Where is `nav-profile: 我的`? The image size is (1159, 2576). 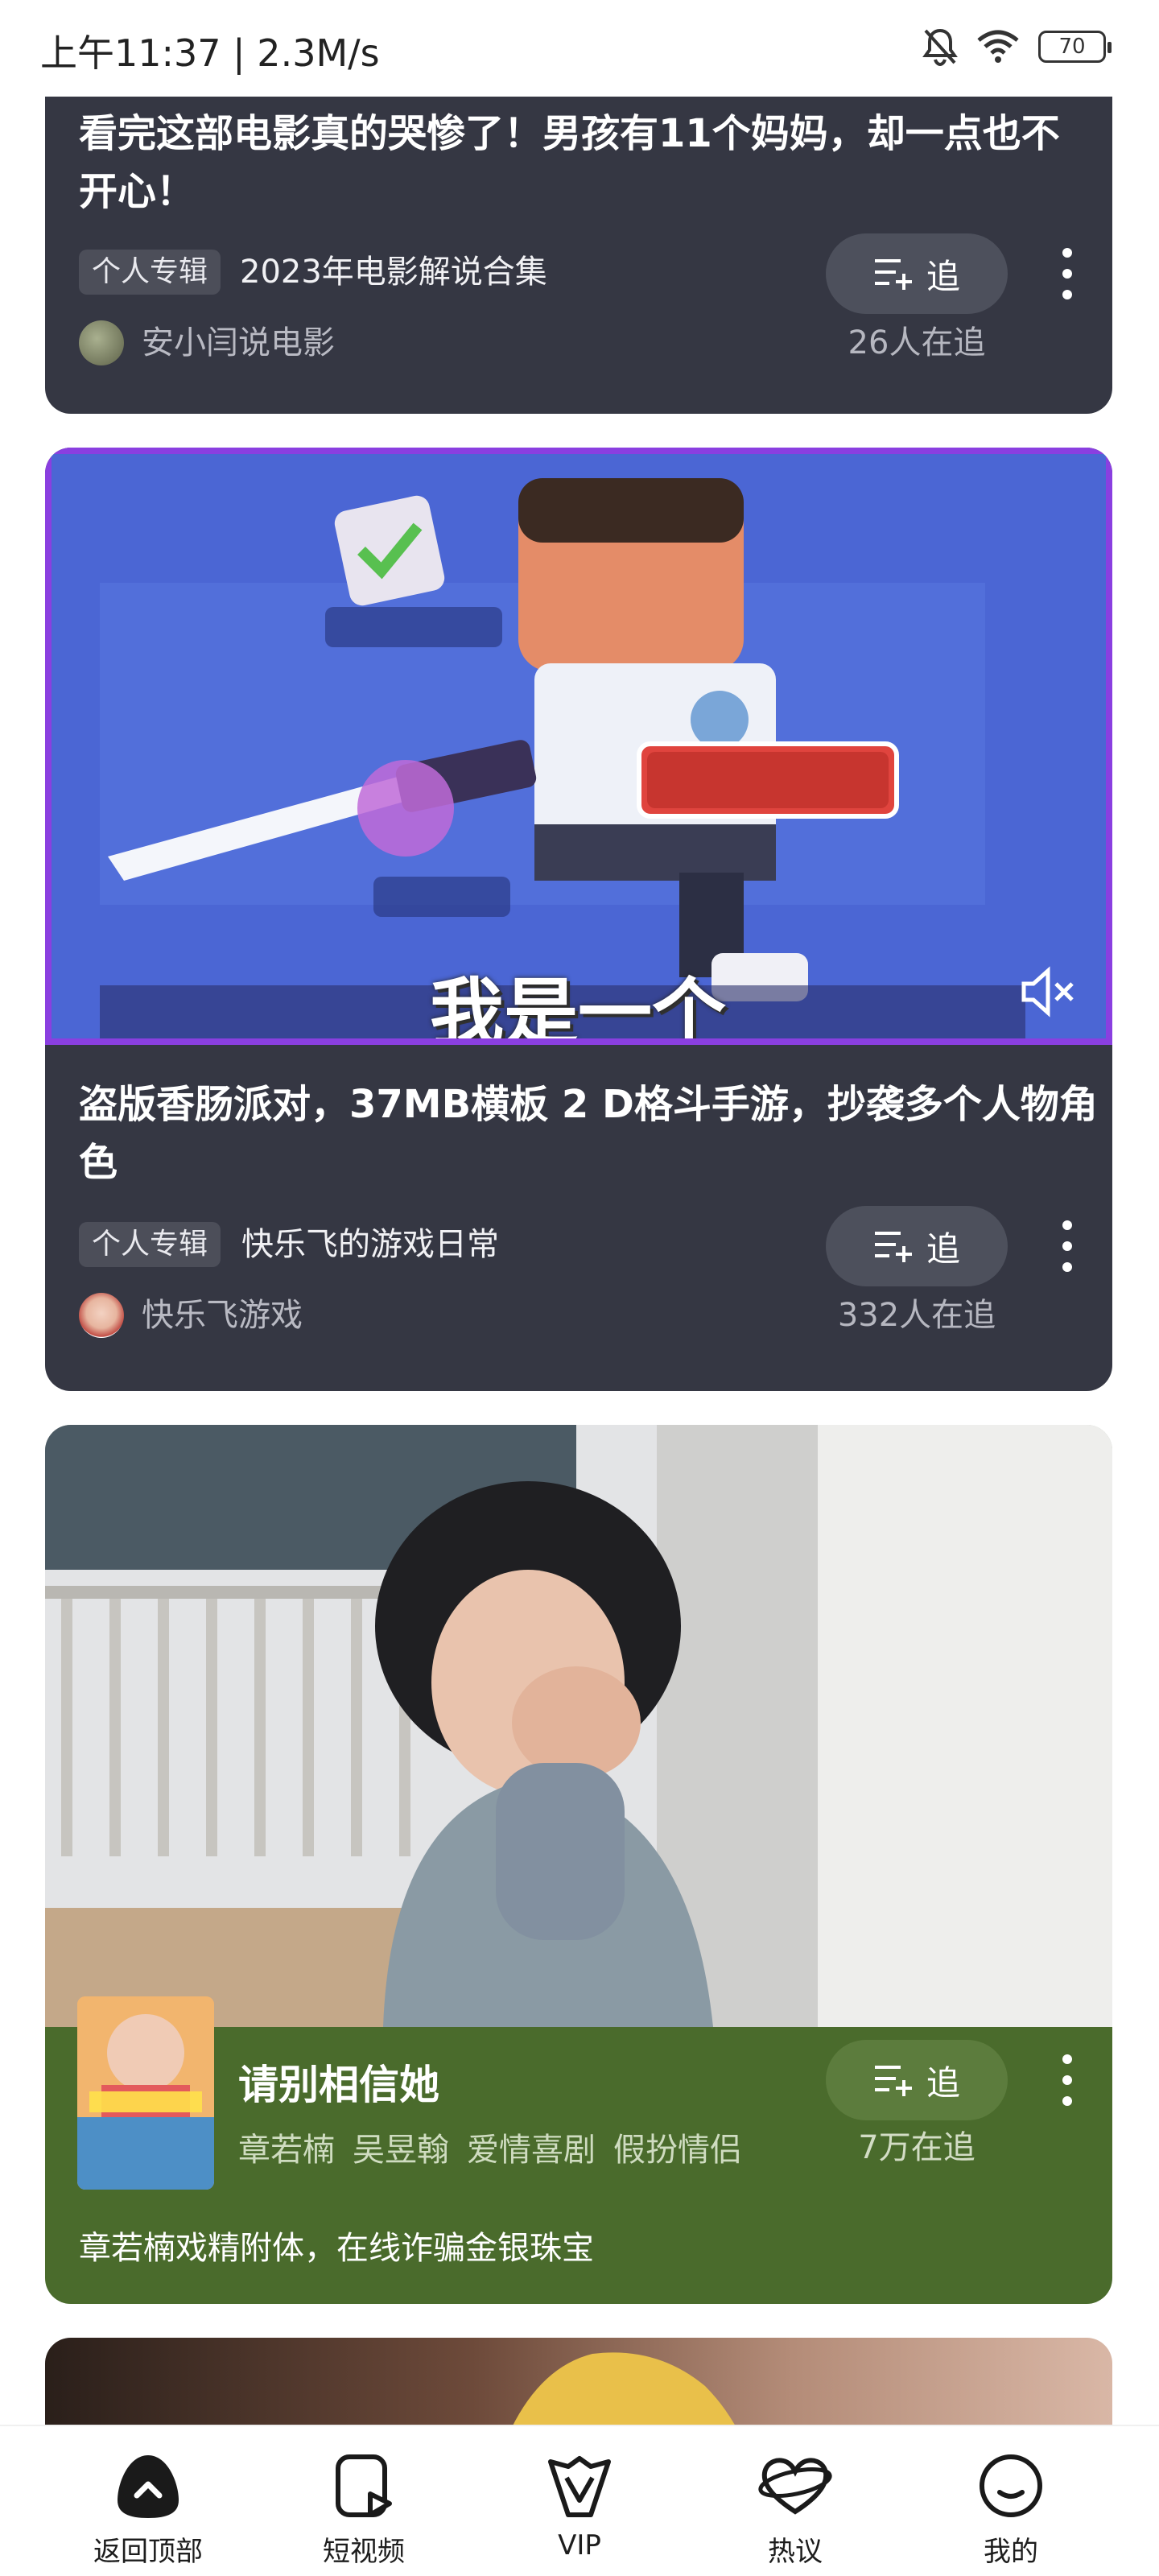
nav-profile: 我的 is located at coordinates (1010, 2497).